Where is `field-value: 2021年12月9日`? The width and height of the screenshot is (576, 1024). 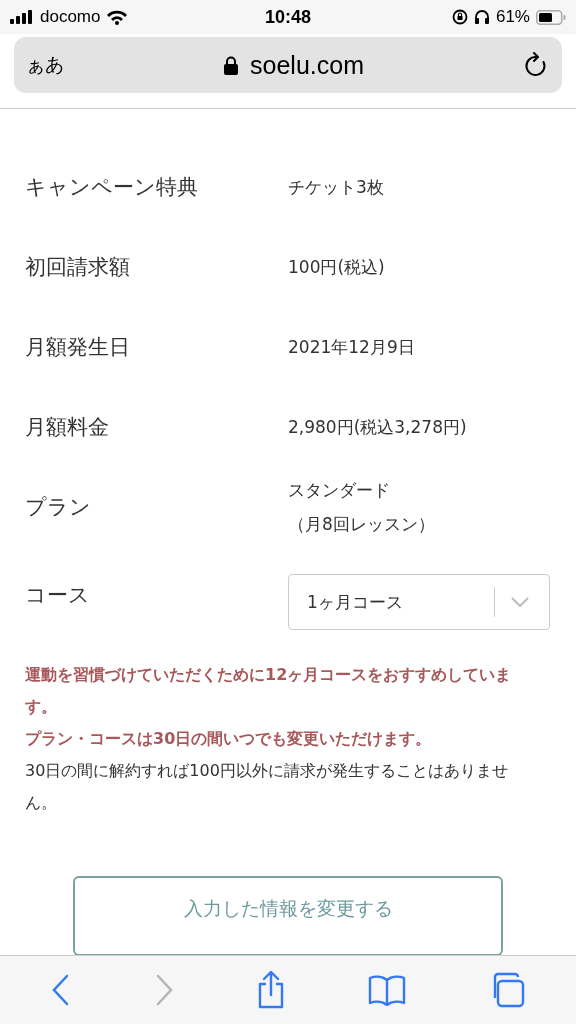
field-value: 2021年12月9日 is located at coordinates (351, 347).